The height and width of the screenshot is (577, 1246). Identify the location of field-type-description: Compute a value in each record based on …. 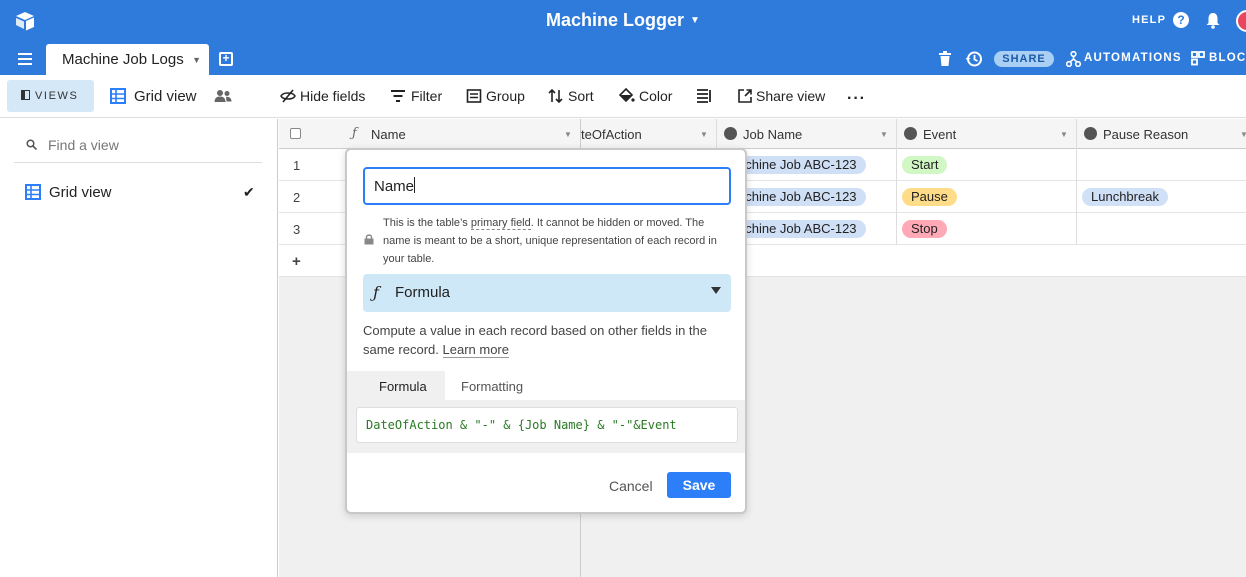
(549, 340).